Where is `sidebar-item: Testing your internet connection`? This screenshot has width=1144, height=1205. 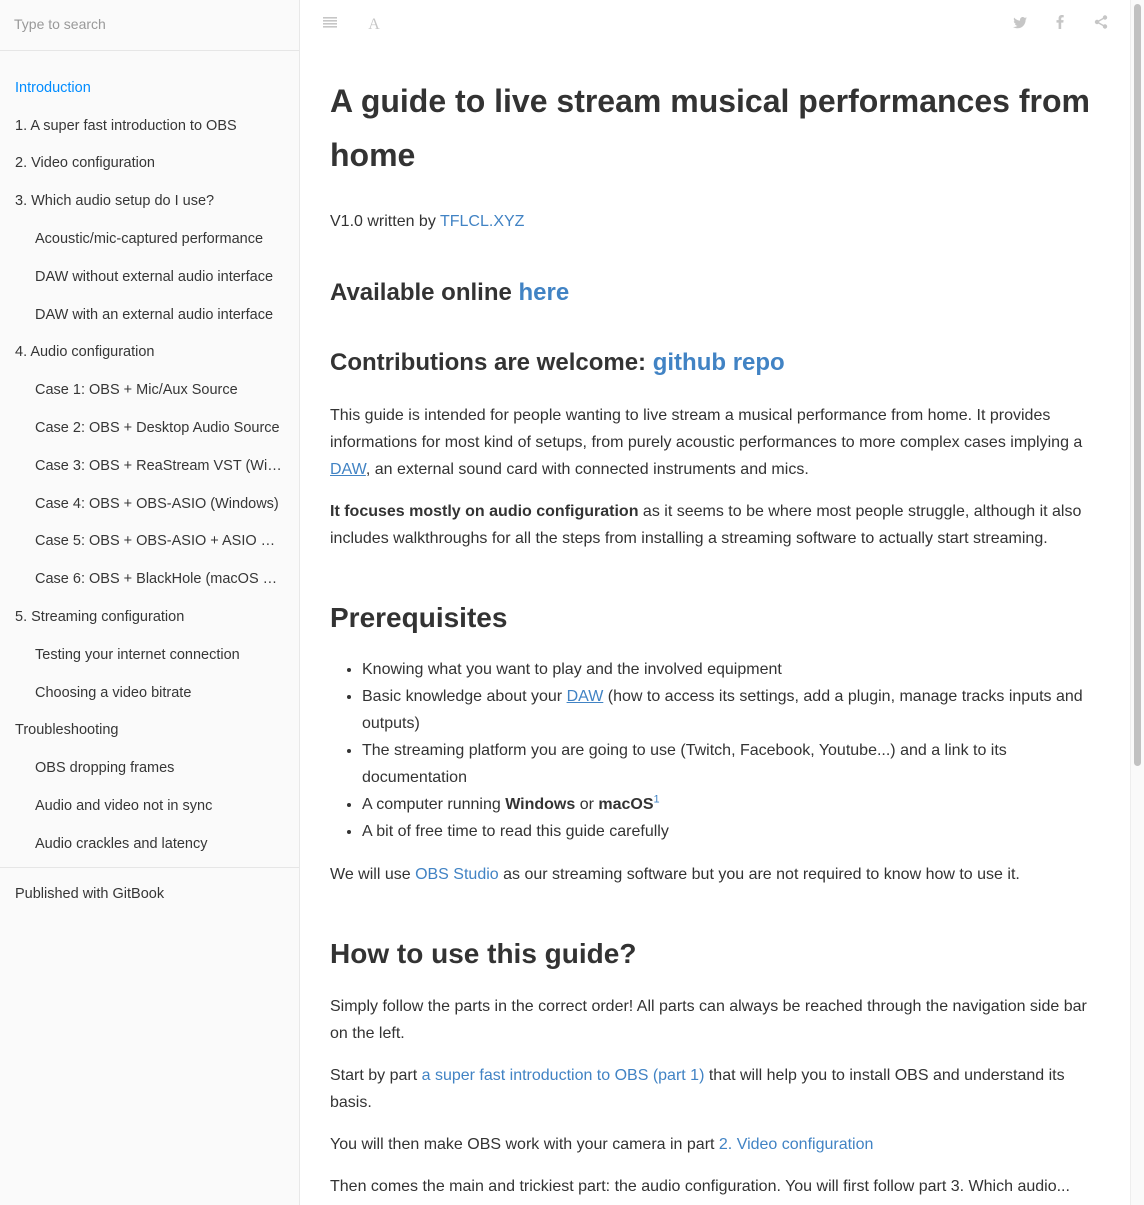
sidebar-item: Testing your internet connection is located at coordinates (149, 655).